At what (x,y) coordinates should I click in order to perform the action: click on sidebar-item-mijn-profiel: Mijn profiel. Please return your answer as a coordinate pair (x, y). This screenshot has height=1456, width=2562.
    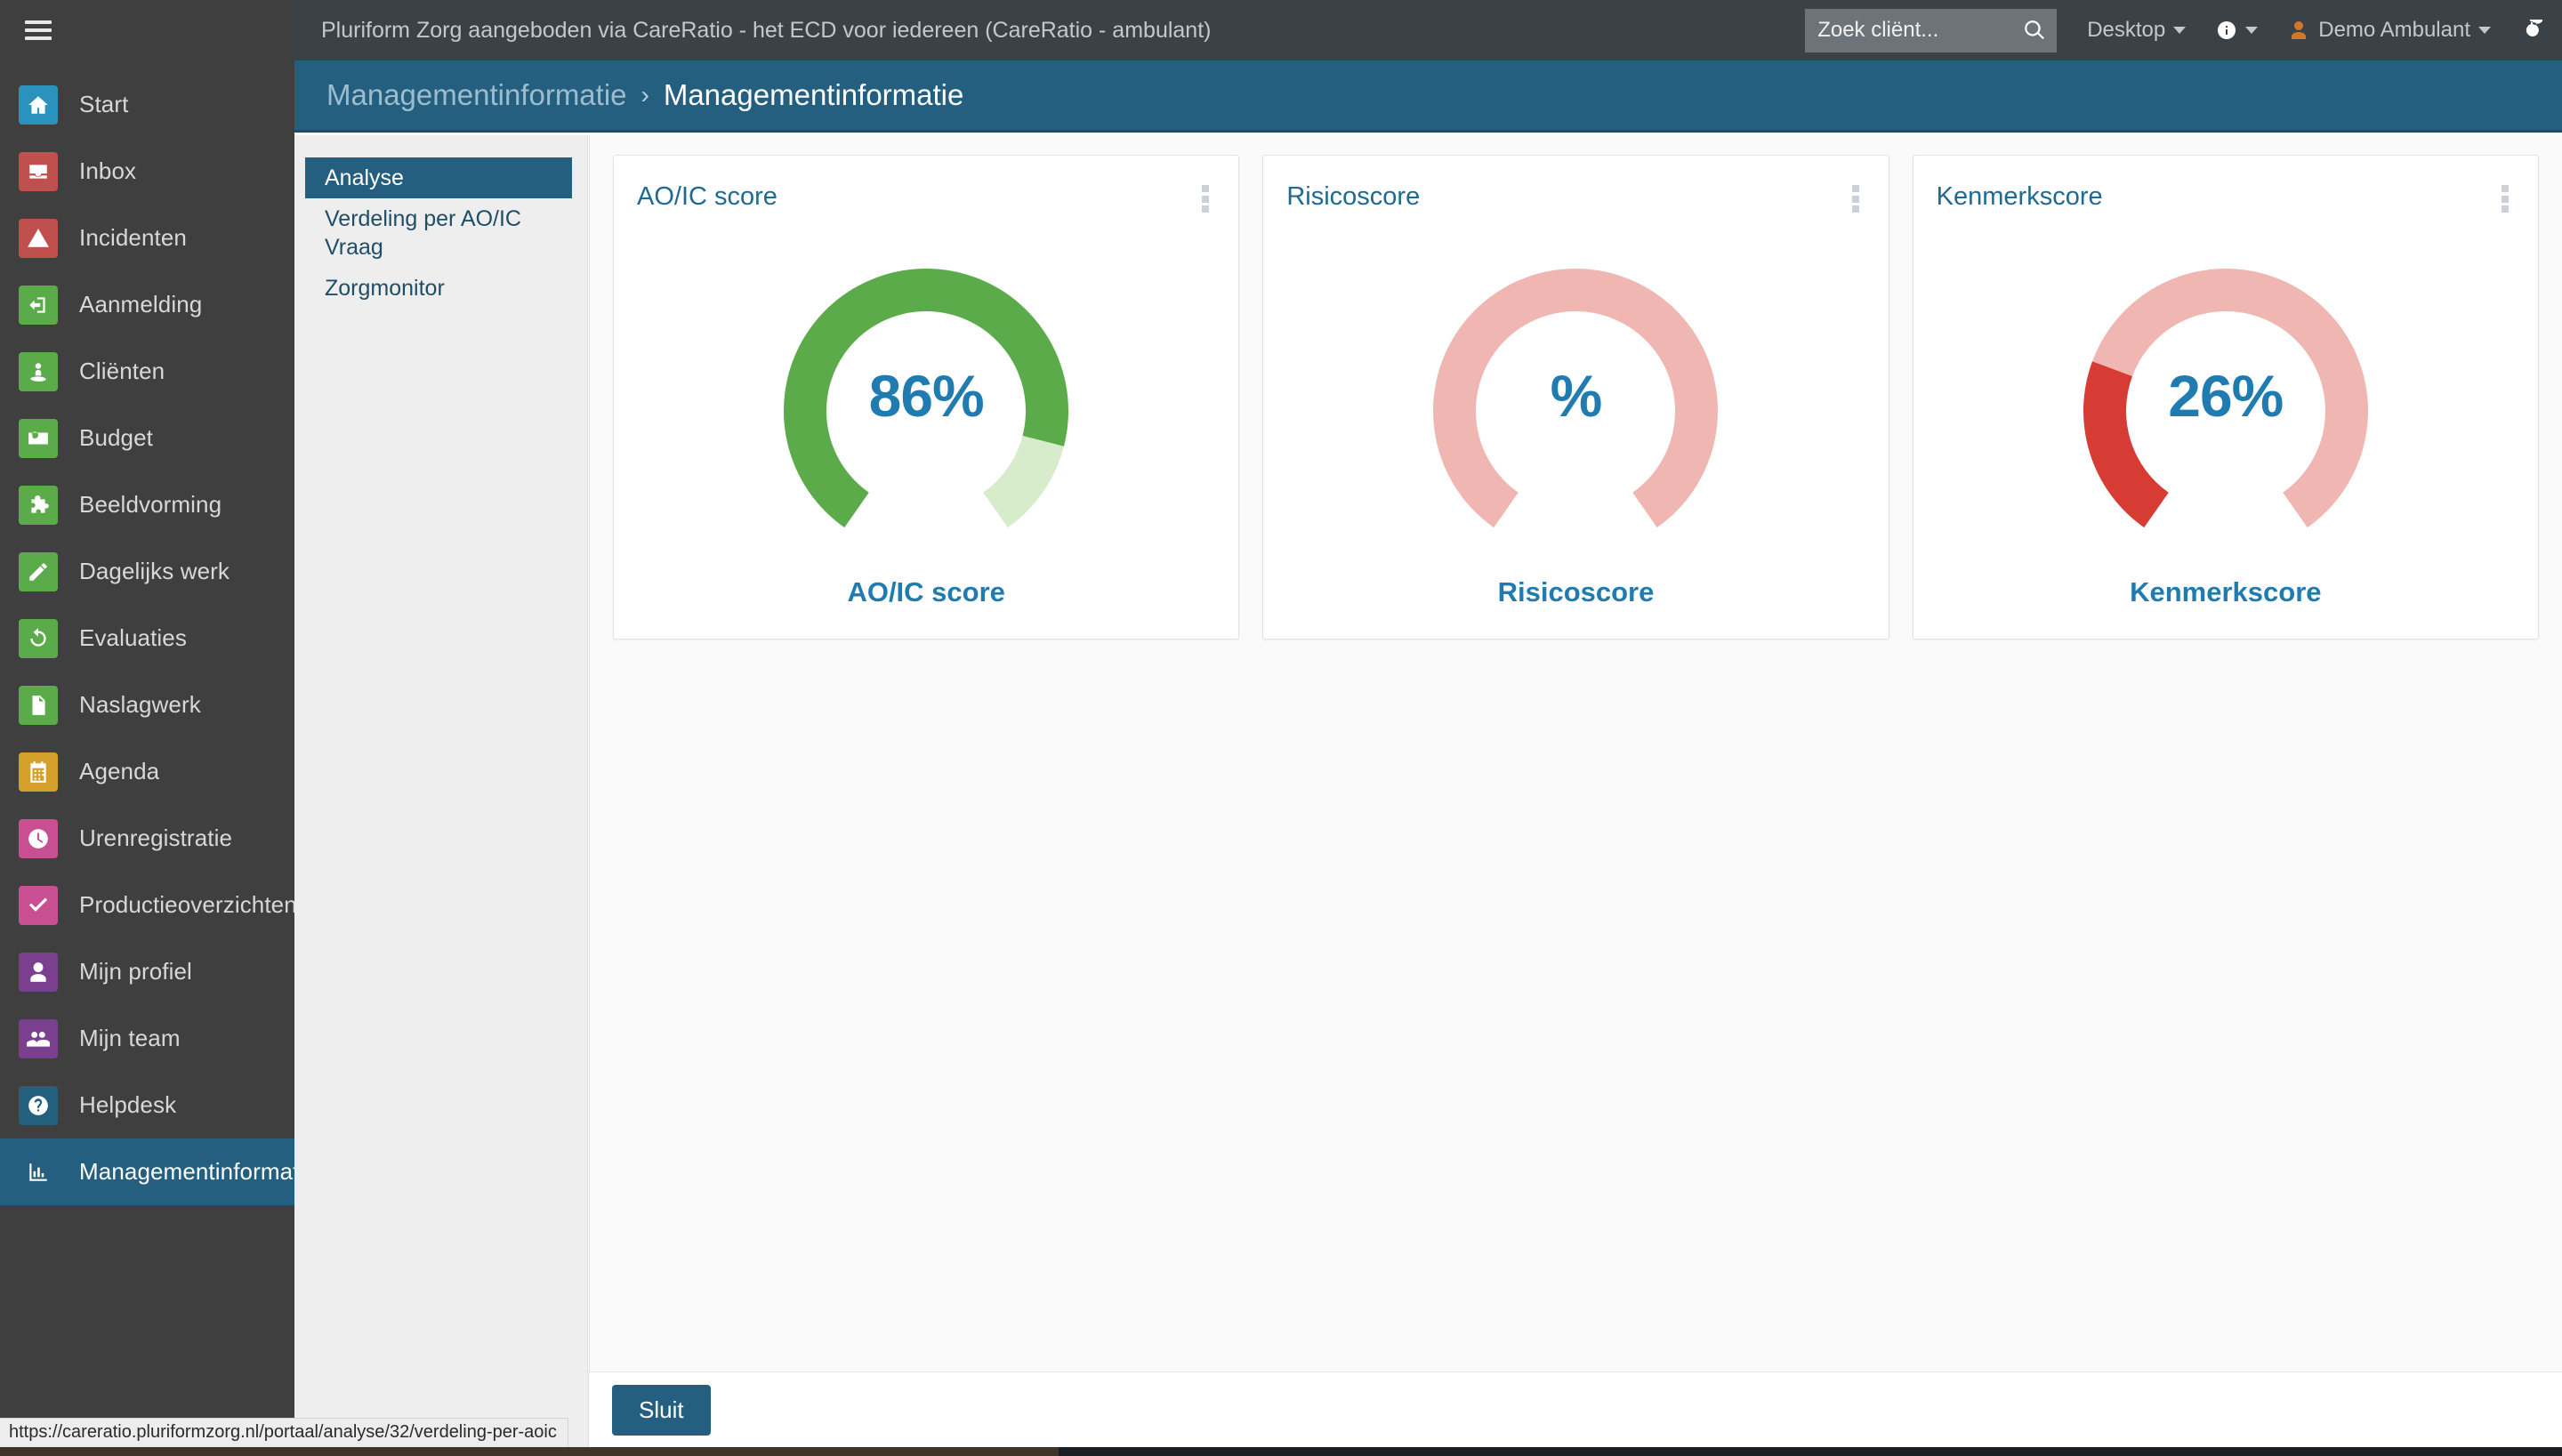
    Looking at the image, I should click on (147, 971).